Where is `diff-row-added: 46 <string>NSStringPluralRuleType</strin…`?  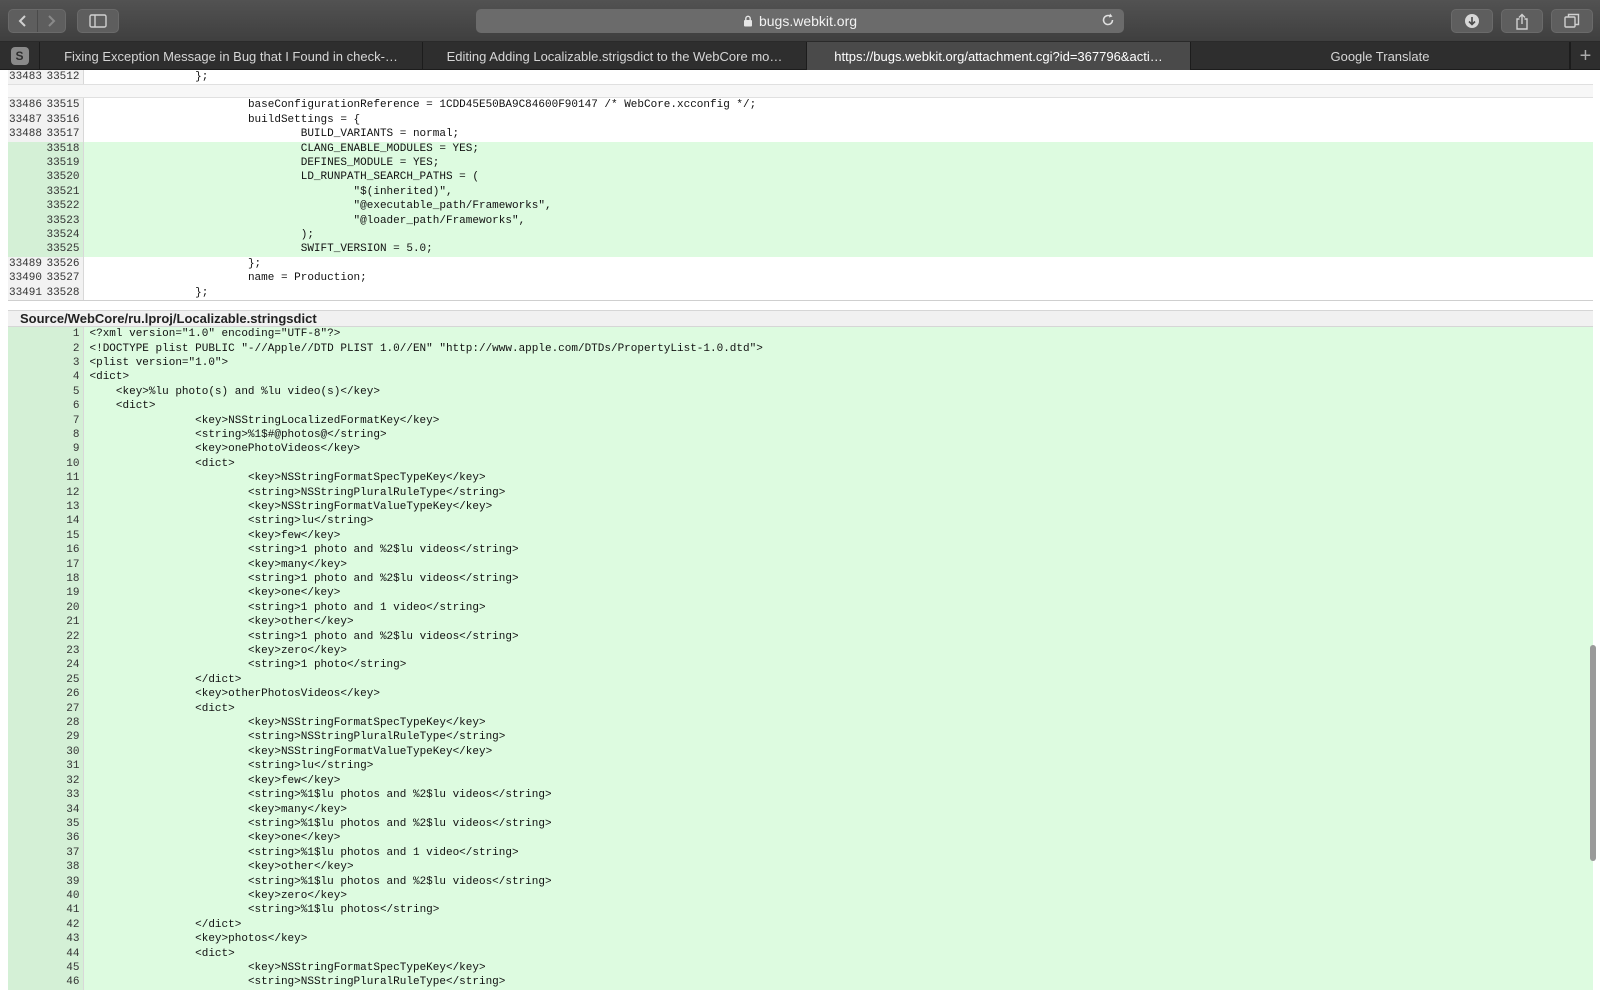 diff-row-added: 46 <string>NSStringPluralRuleType</strin… is located at coordinates (800, 982).